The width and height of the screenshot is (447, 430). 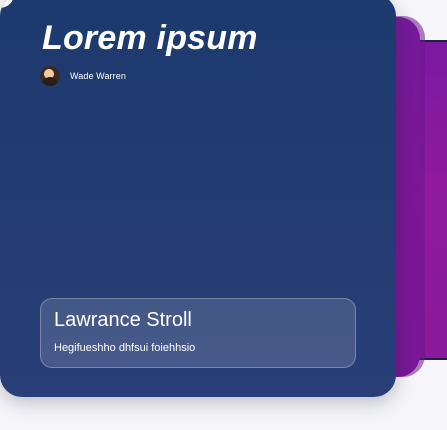 I want to click on author-row: Wade Warren, so click(x=83, y=76).